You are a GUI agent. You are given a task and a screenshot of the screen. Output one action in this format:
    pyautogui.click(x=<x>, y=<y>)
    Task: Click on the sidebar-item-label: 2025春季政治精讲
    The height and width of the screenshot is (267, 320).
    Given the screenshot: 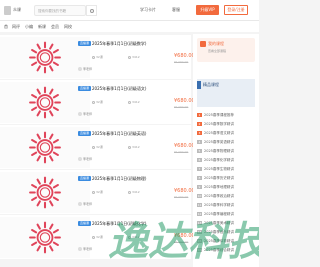 What is the action you would take?
    pyautogui.click(x=219, y=196)
    